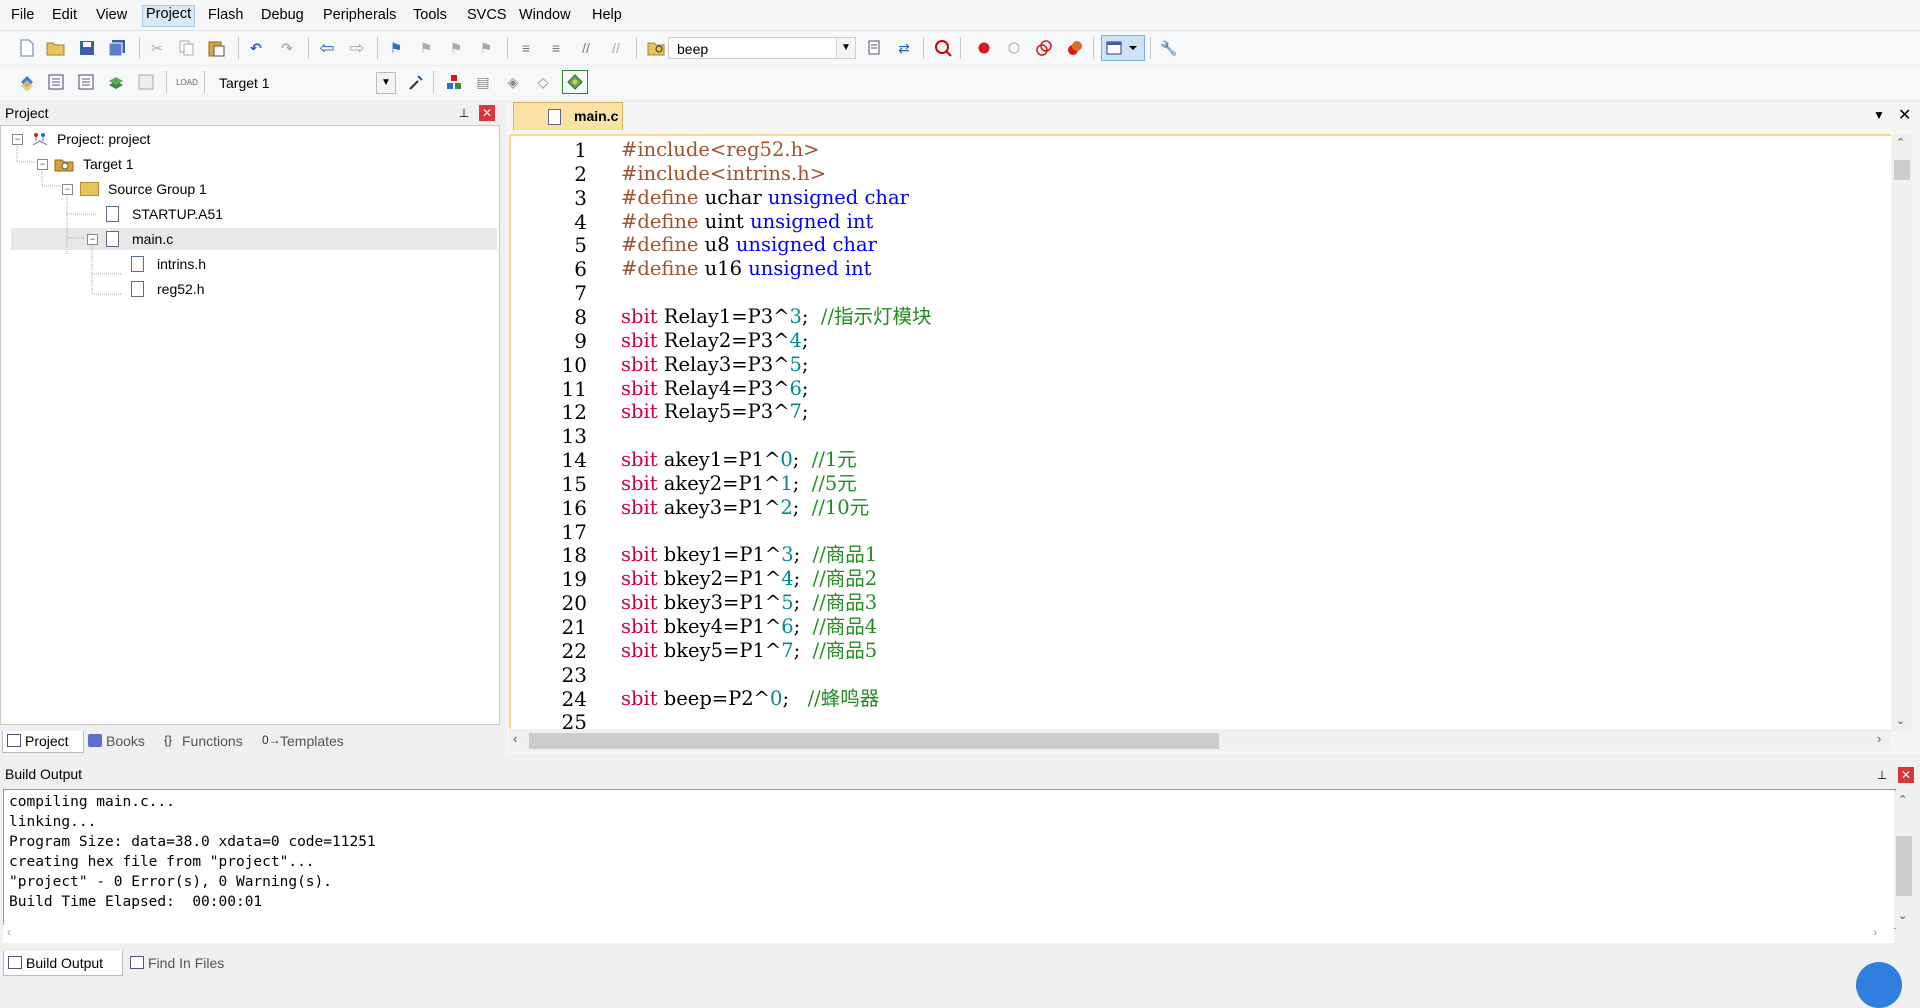 This screenshot has width=1920, height=1008. I want to click on menu-svcs: SVCS, so click(487, 17).